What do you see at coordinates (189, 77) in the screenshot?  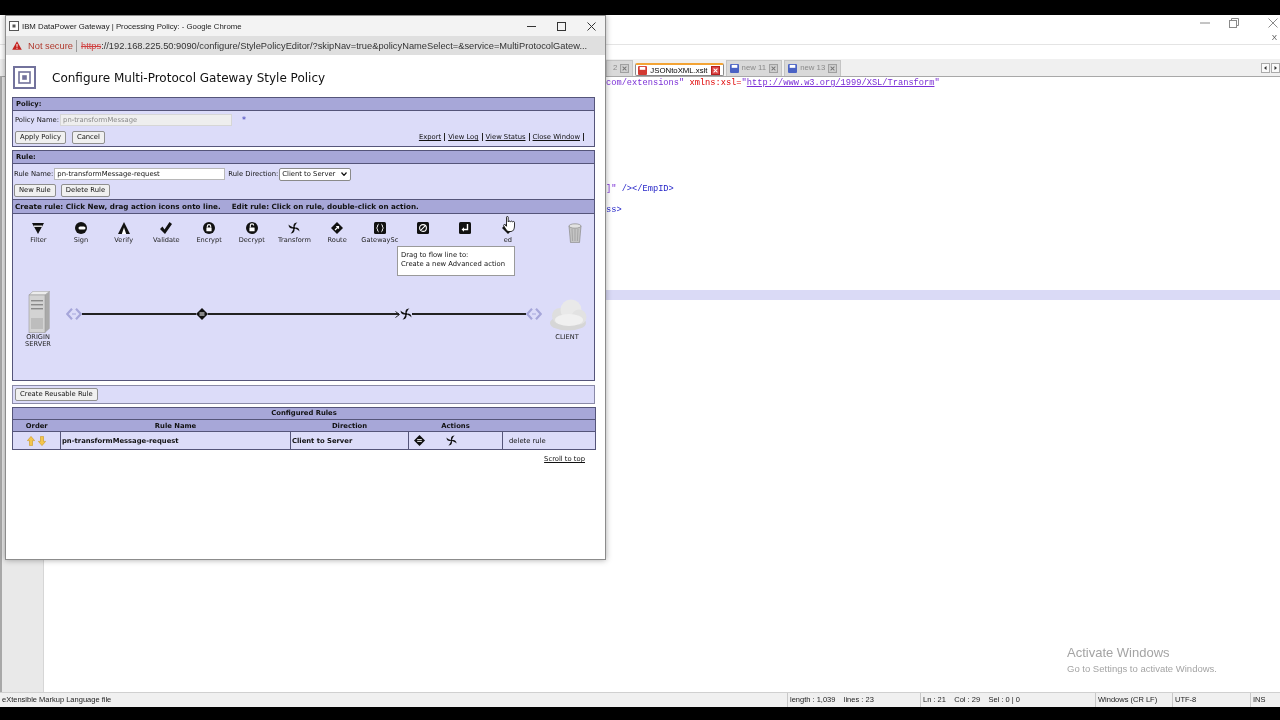 I see `page-title: Configure Multi-Protocol Gateway Style Policy` at bounding box center [189, 77].